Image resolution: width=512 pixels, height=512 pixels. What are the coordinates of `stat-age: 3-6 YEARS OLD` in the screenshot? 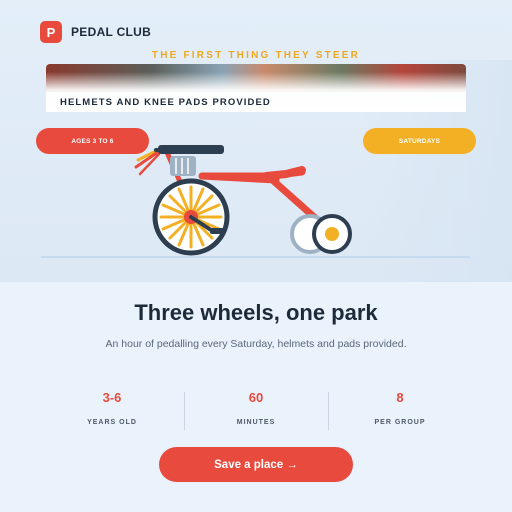 It's located at (112, 408).